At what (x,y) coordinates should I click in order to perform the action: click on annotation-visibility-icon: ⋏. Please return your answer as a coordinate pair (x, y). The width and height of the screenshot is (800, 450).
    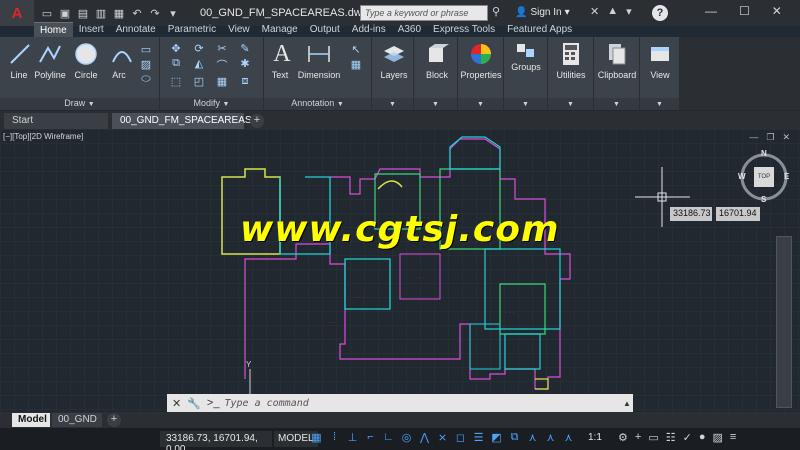
    Looking at the image, I should click on (532, 437).